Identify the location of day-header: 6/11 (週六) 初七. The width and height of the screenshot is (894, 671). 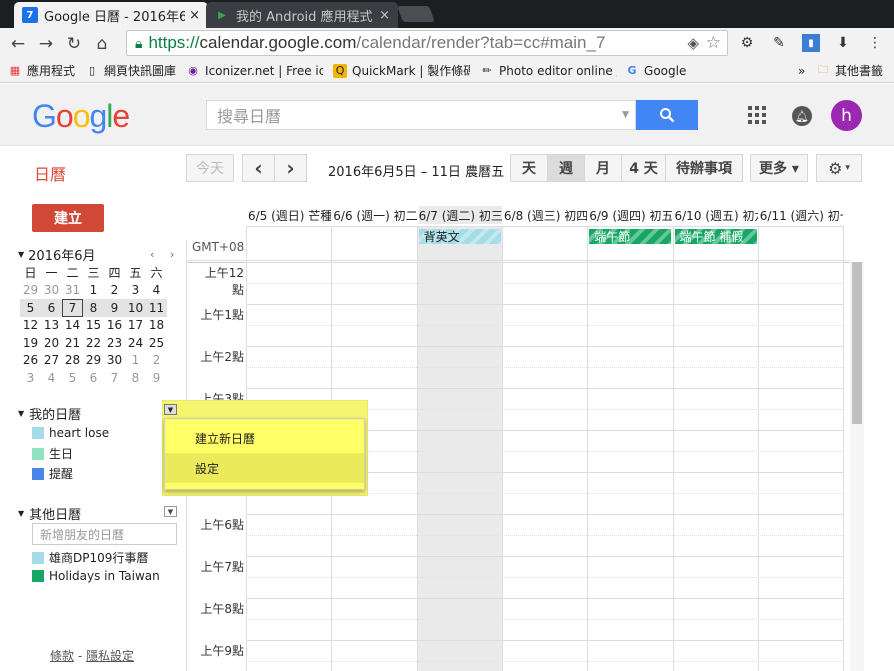
(801, 215).